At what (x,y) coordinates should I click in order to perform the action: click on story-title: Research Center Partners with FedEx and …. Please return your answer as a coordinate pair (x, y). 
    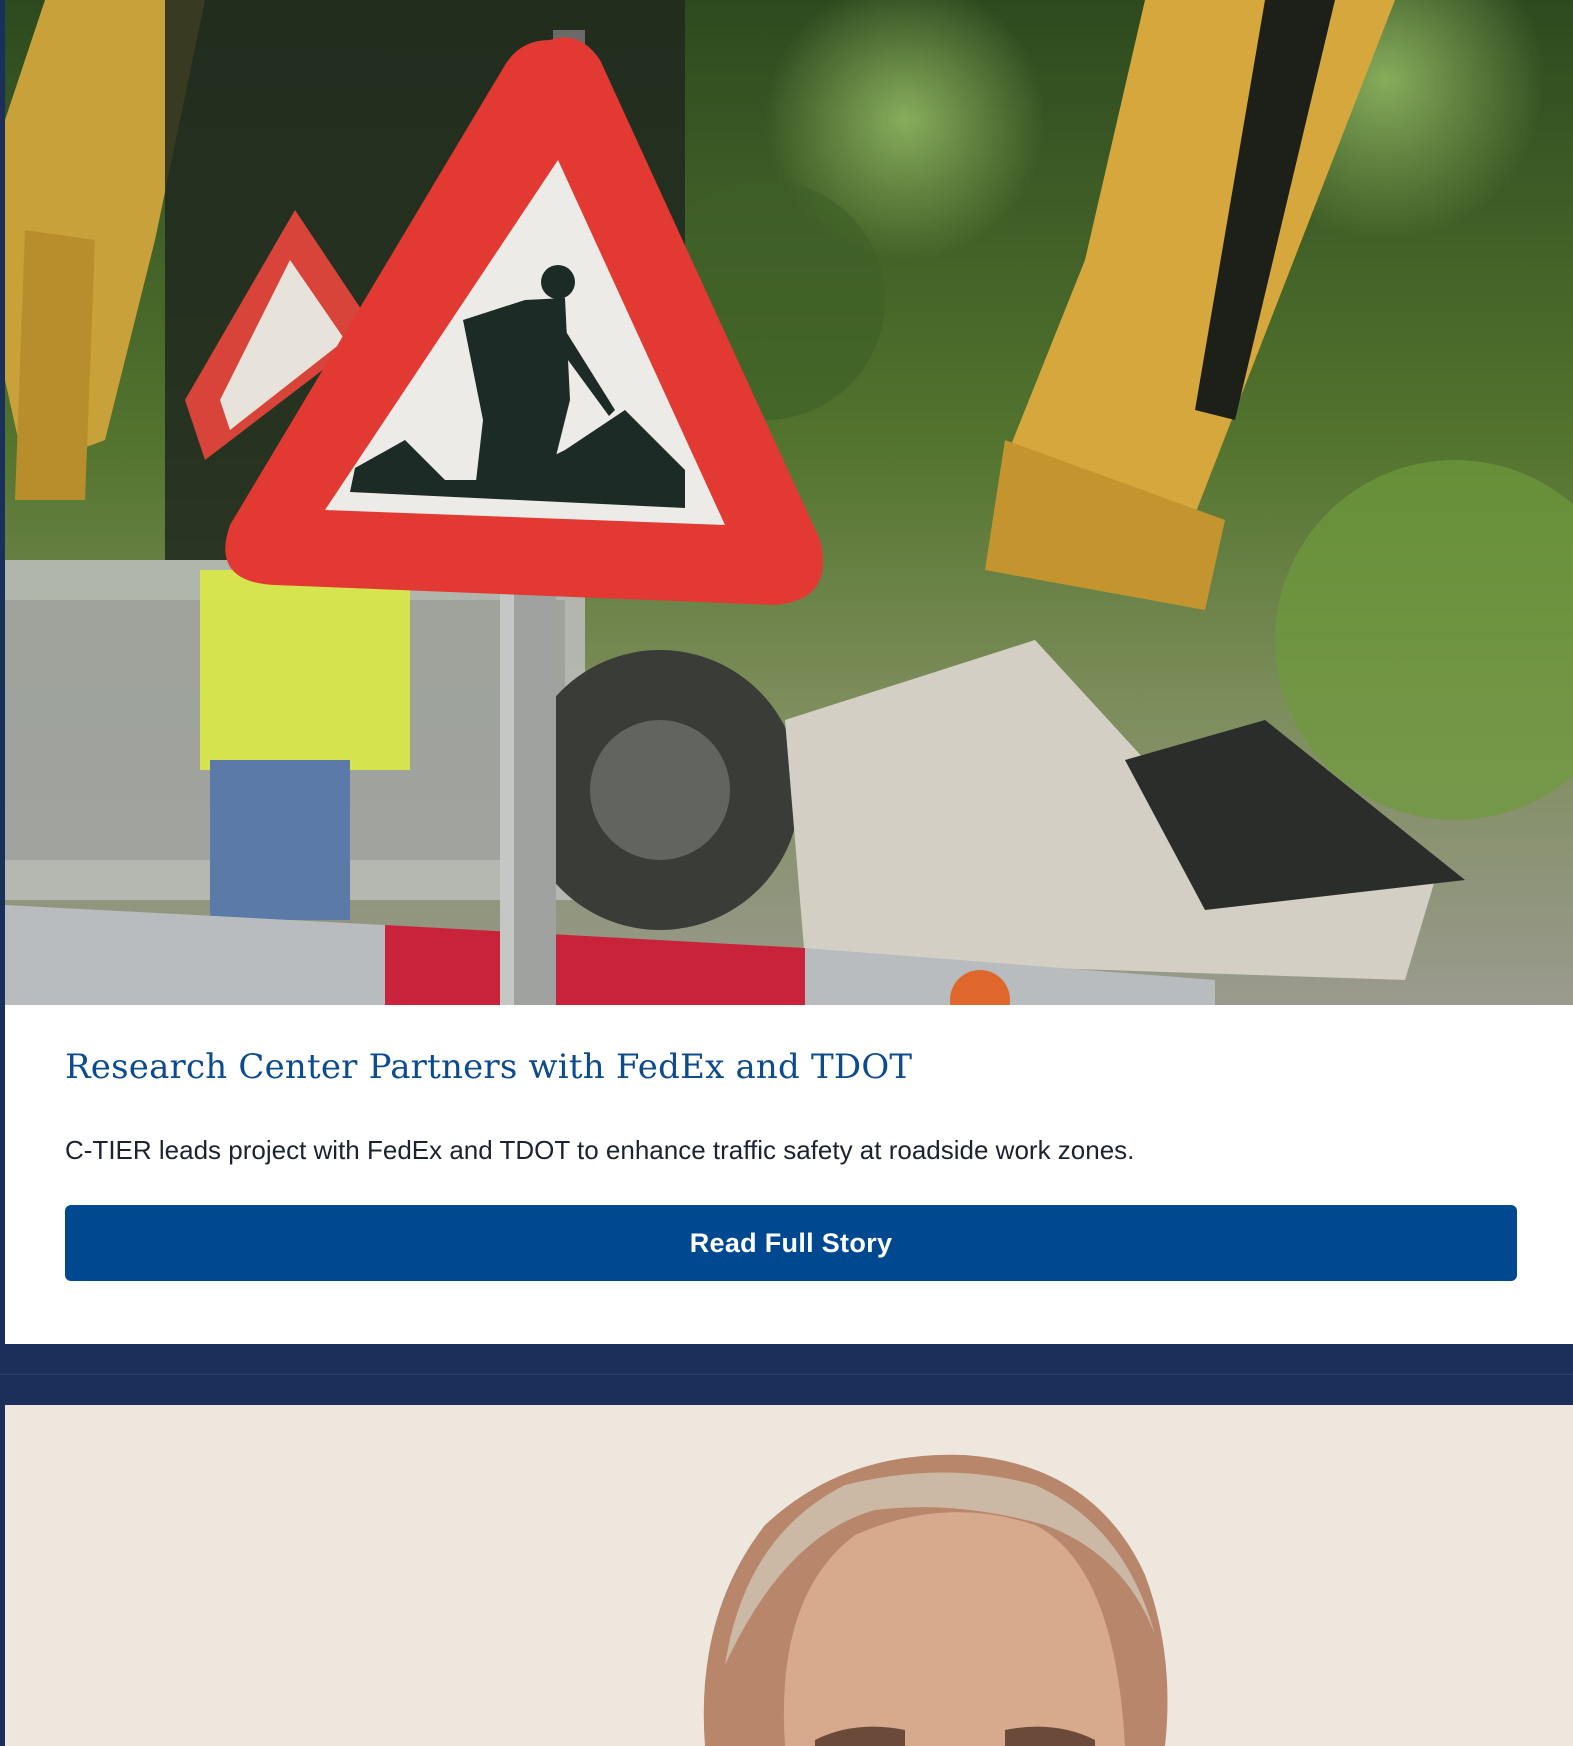
    Looking at the image, I should click on (791, 1047).